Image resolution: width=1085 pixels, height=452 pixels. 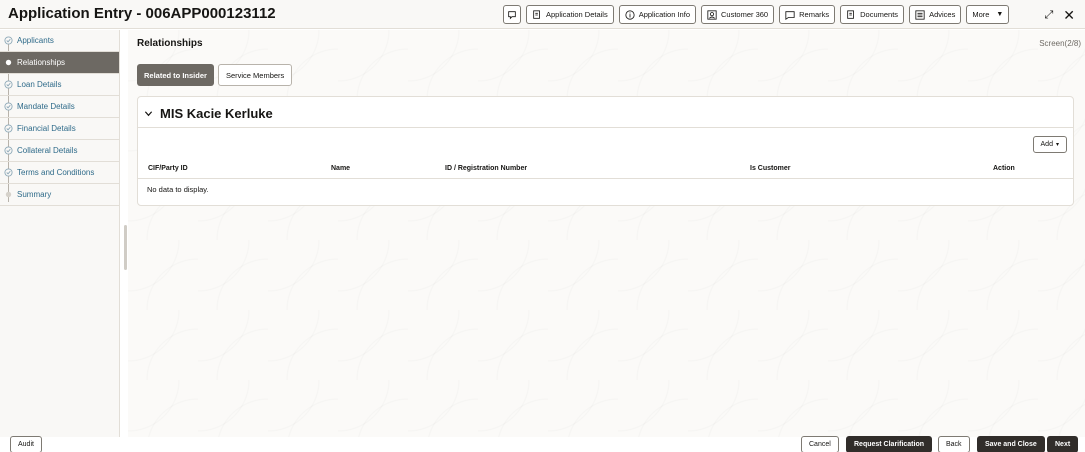 I want to click on pending-step-icon, so click(x=8, y=194).